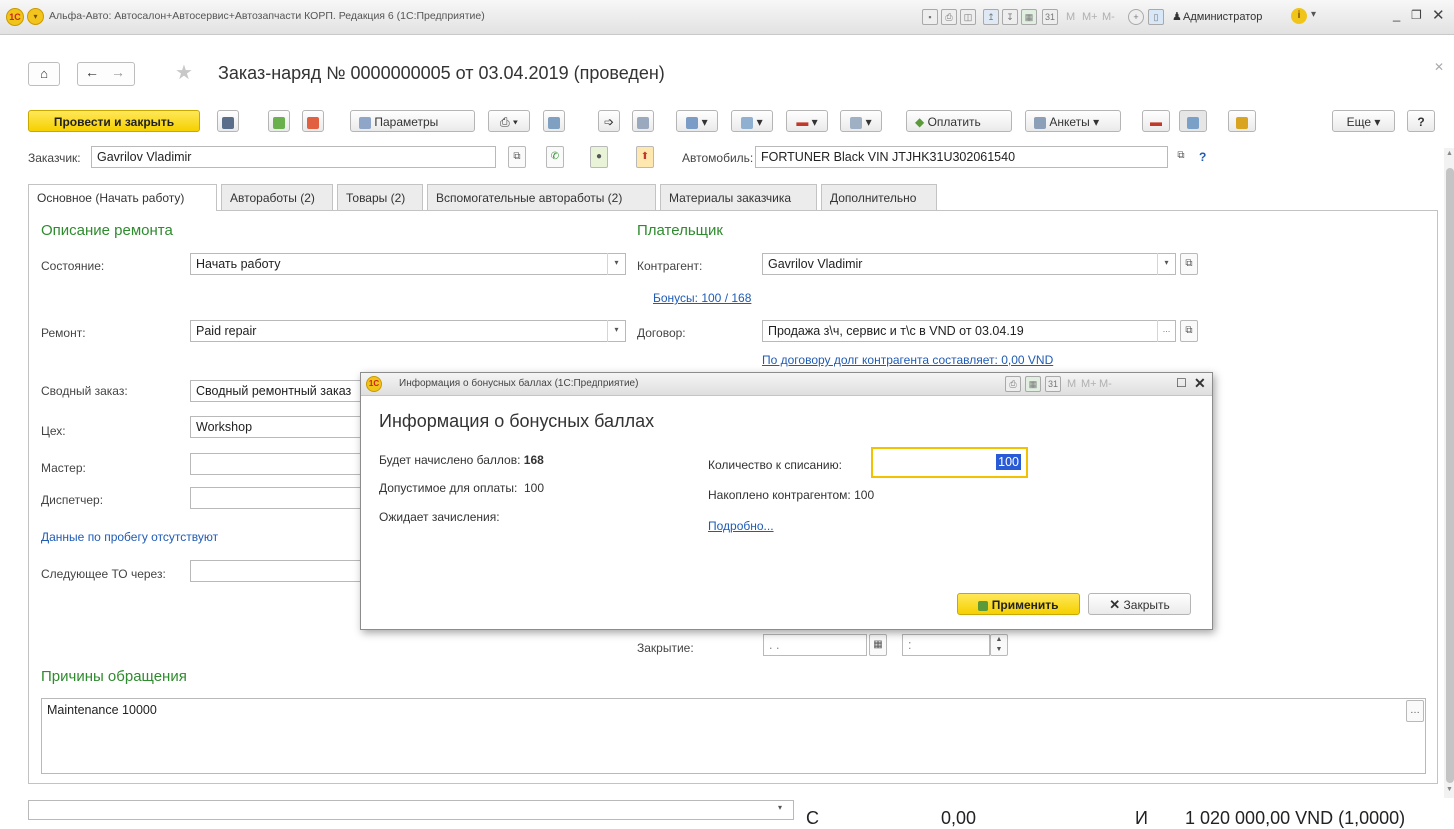 This screenshot has width=1454, height=829. Describe the element at coordinates (878, 645) in the screenshot. I see `closing-calendar-icon: ▦` at that location.